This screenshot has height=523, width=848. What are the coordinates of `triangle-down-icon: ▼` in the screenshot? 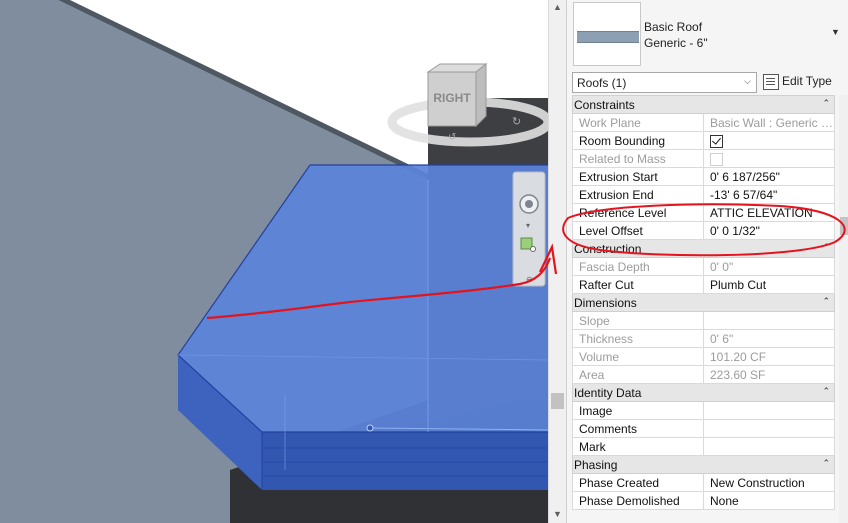 It's located at (835, 32).